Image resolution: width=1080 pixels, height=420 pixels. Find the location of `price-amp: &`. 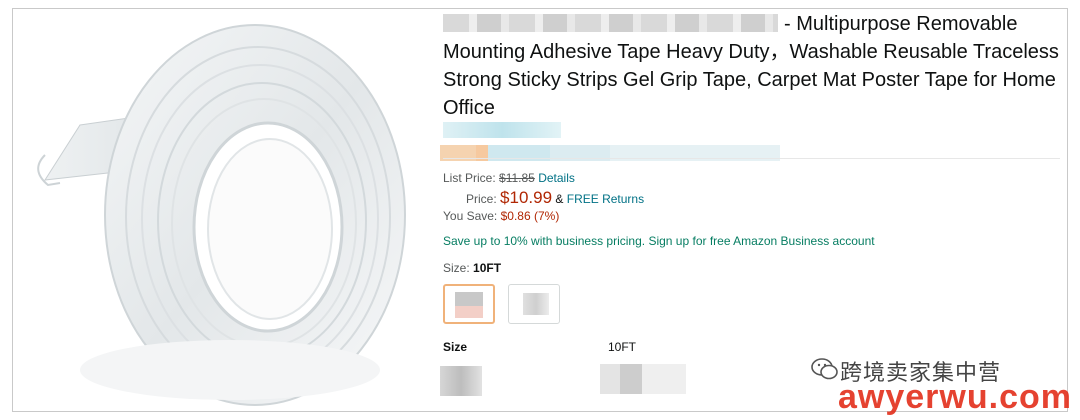

price-amp: & is located at coordinates (559, 199).